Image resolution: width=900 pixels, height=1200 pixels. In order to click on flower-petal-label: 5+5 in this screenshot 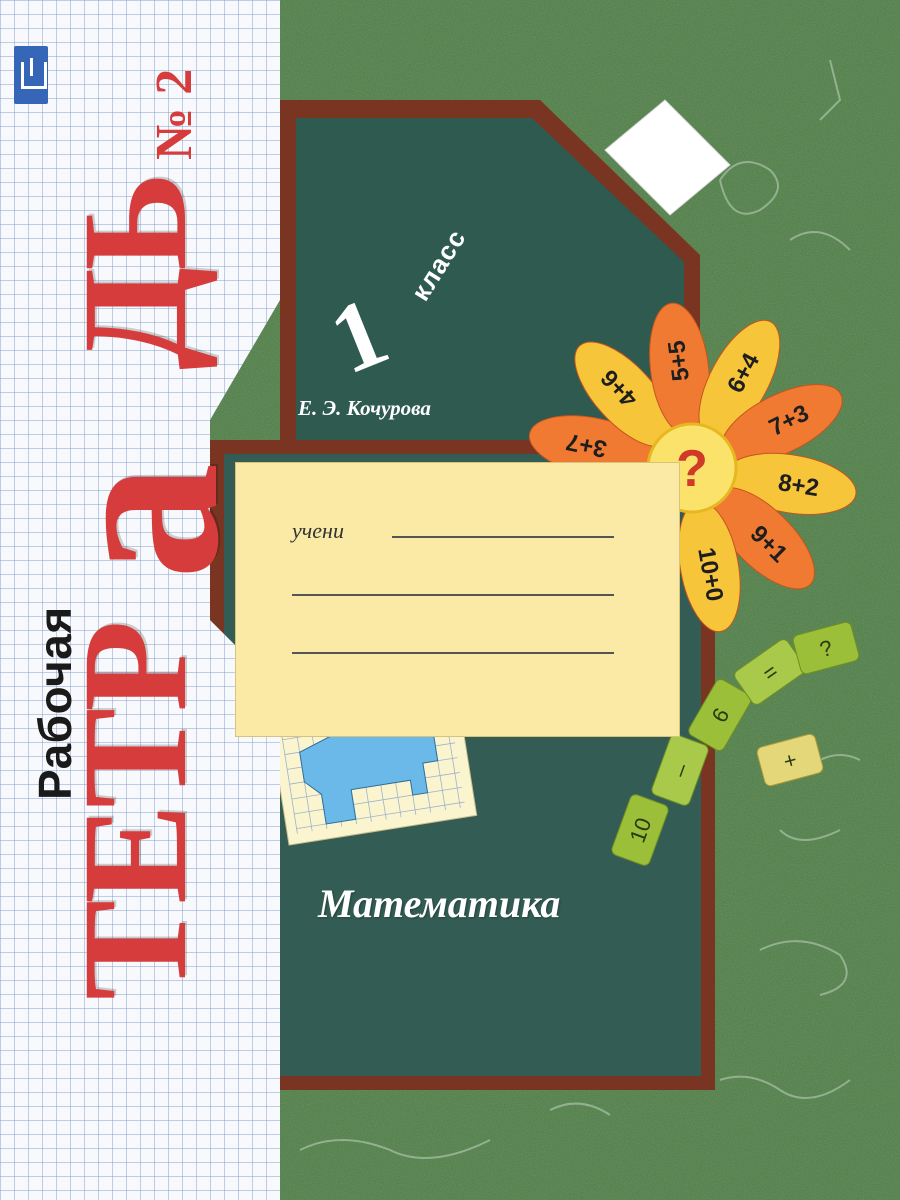, I will do `click(679, 361)`.